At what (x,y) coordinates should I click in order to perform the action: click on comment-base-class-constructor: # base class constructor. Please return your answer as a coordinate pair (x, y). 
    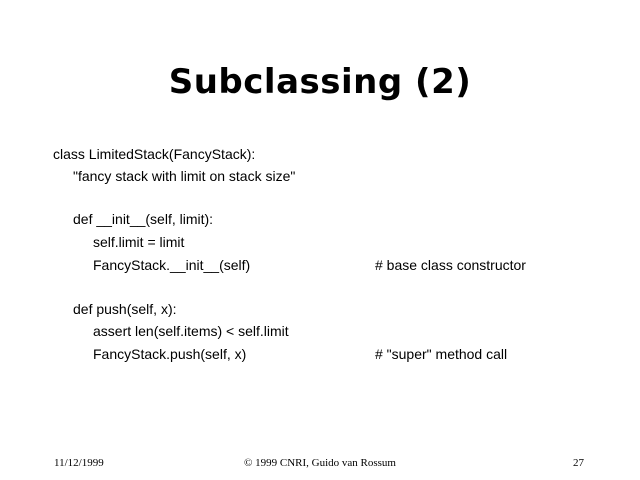
    Looking at the image, I should click on (450, 265).